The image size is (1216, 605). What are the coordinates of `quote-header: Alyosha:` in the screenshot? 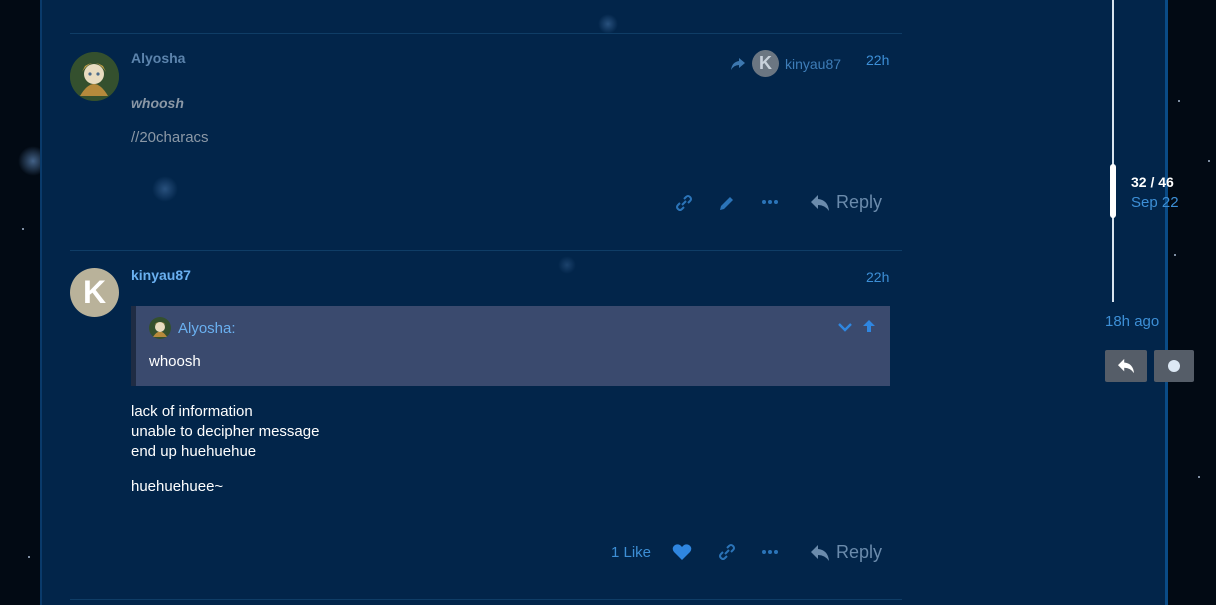 It's located at (192, 328).